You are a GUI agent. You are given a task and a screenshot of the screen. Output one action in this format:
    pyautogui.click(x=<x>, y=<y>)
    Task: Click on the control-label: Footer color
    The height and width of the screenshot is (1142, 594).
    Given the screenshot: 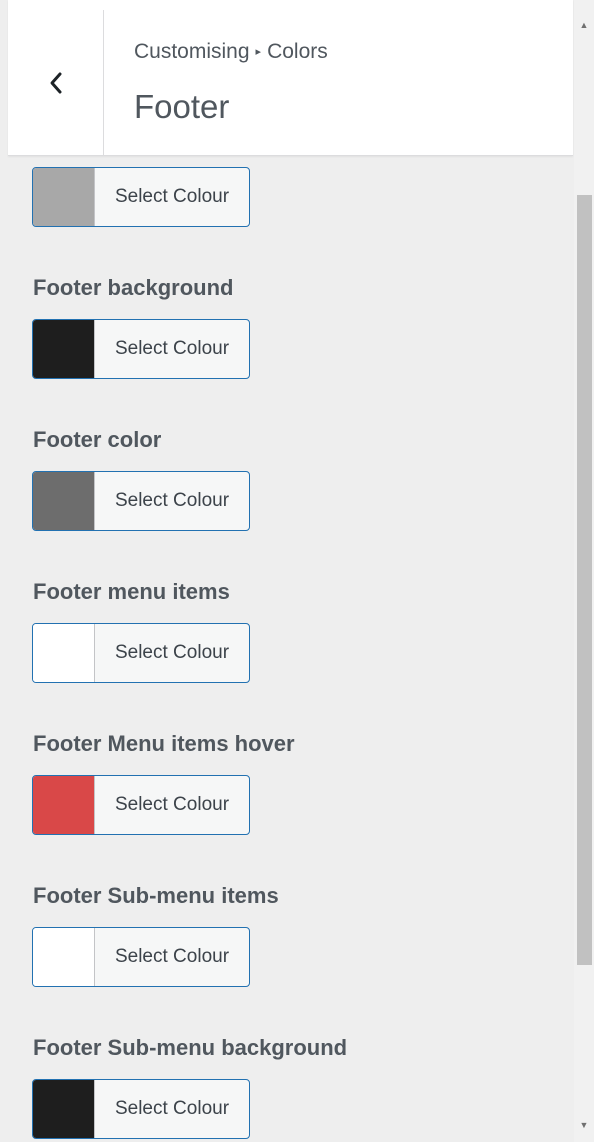 What is the action you would take?
    pyautogui.click(x=97, y=439)
    